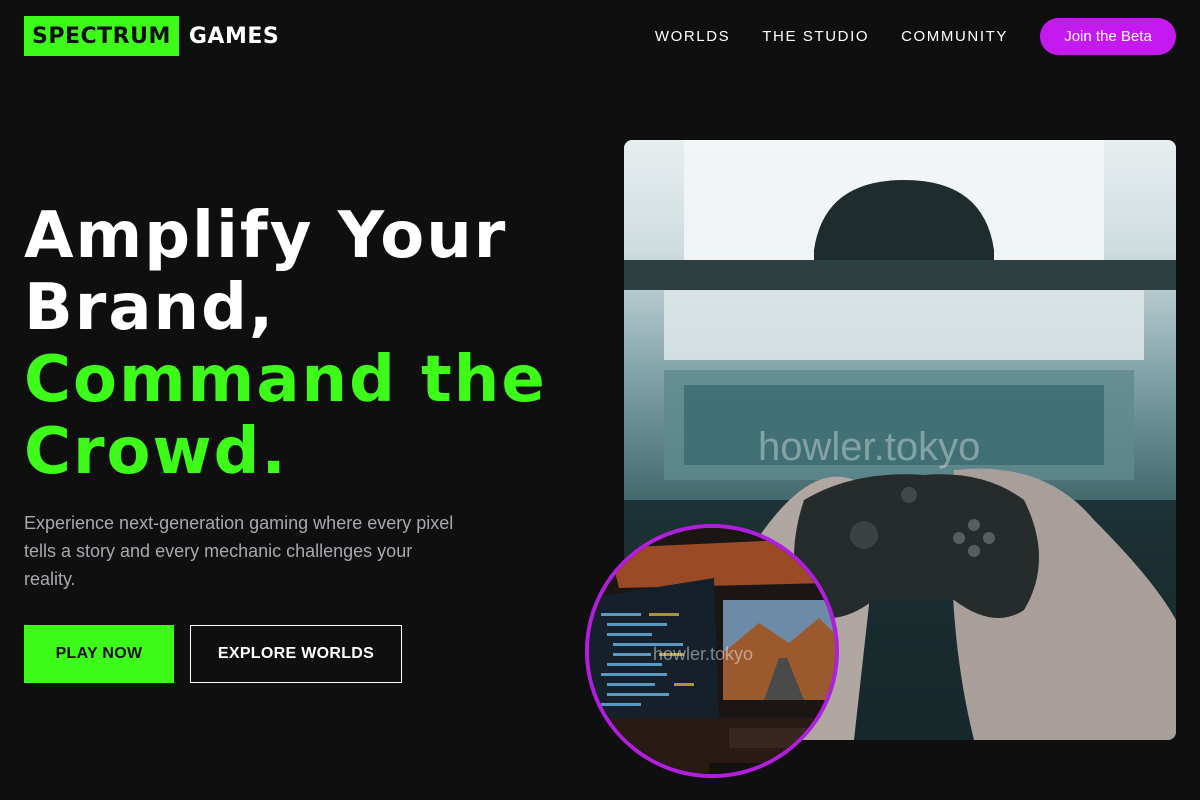 This screenshot has height=800, width=1200. I want to click on headline-accent-line-2: Crowd., so click(156, 452).